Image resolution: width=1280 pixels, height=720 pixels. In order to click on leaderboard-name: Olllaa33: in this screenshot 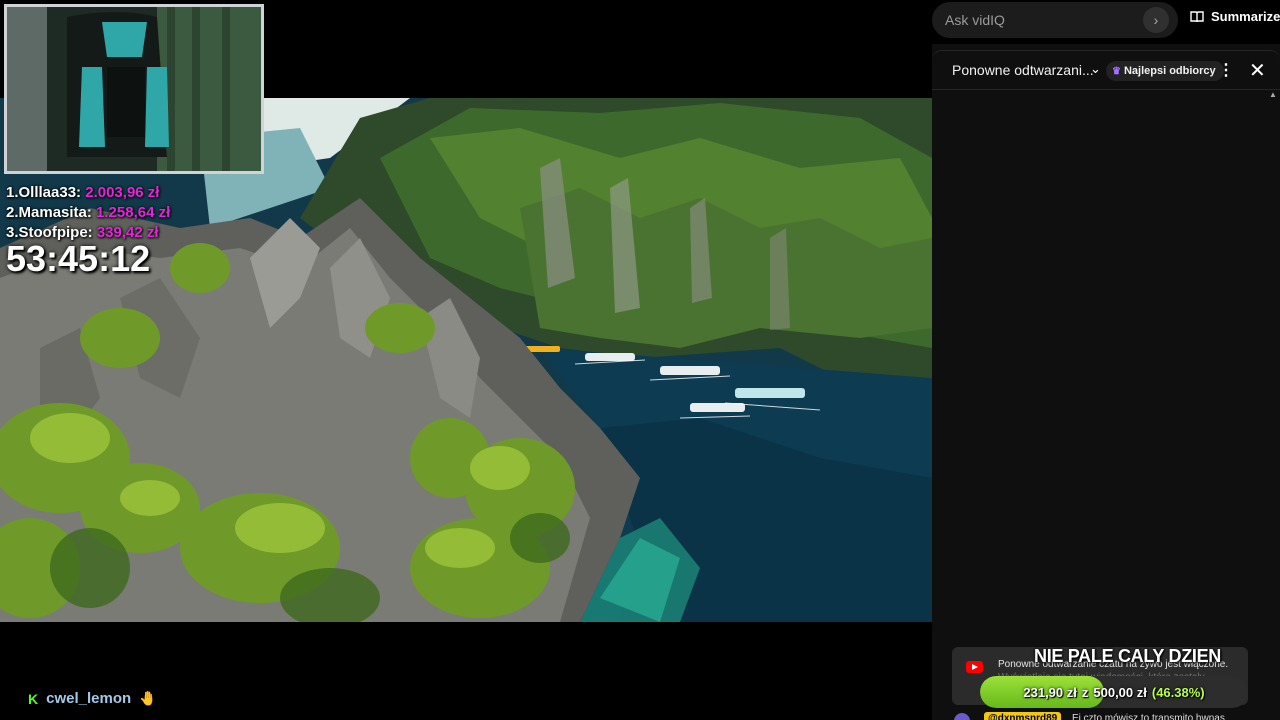, I will do `click(50, 192)`.